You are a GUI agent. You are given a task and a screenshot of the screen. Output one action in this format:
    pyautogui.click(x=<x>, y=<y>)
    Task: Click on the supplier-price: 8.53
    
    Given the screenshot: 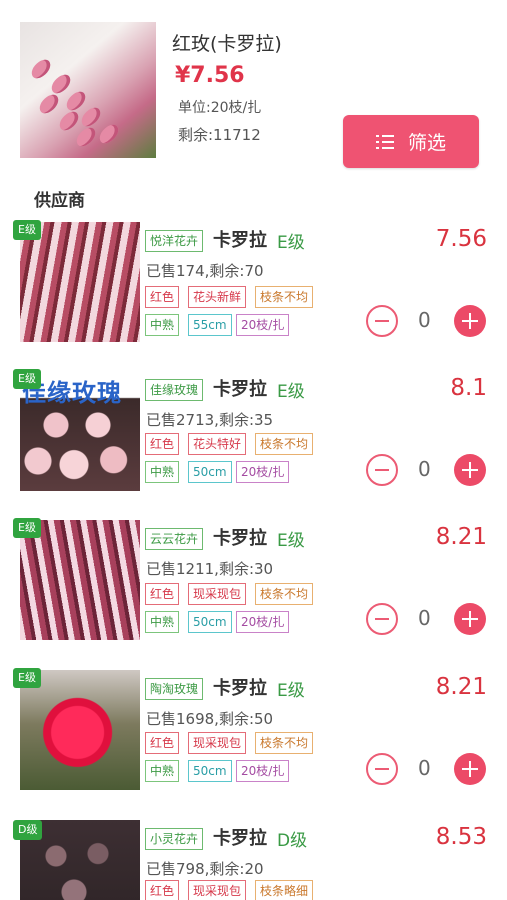 What is the action you would take?
    pyautogui.click(x=461, y=837)
    